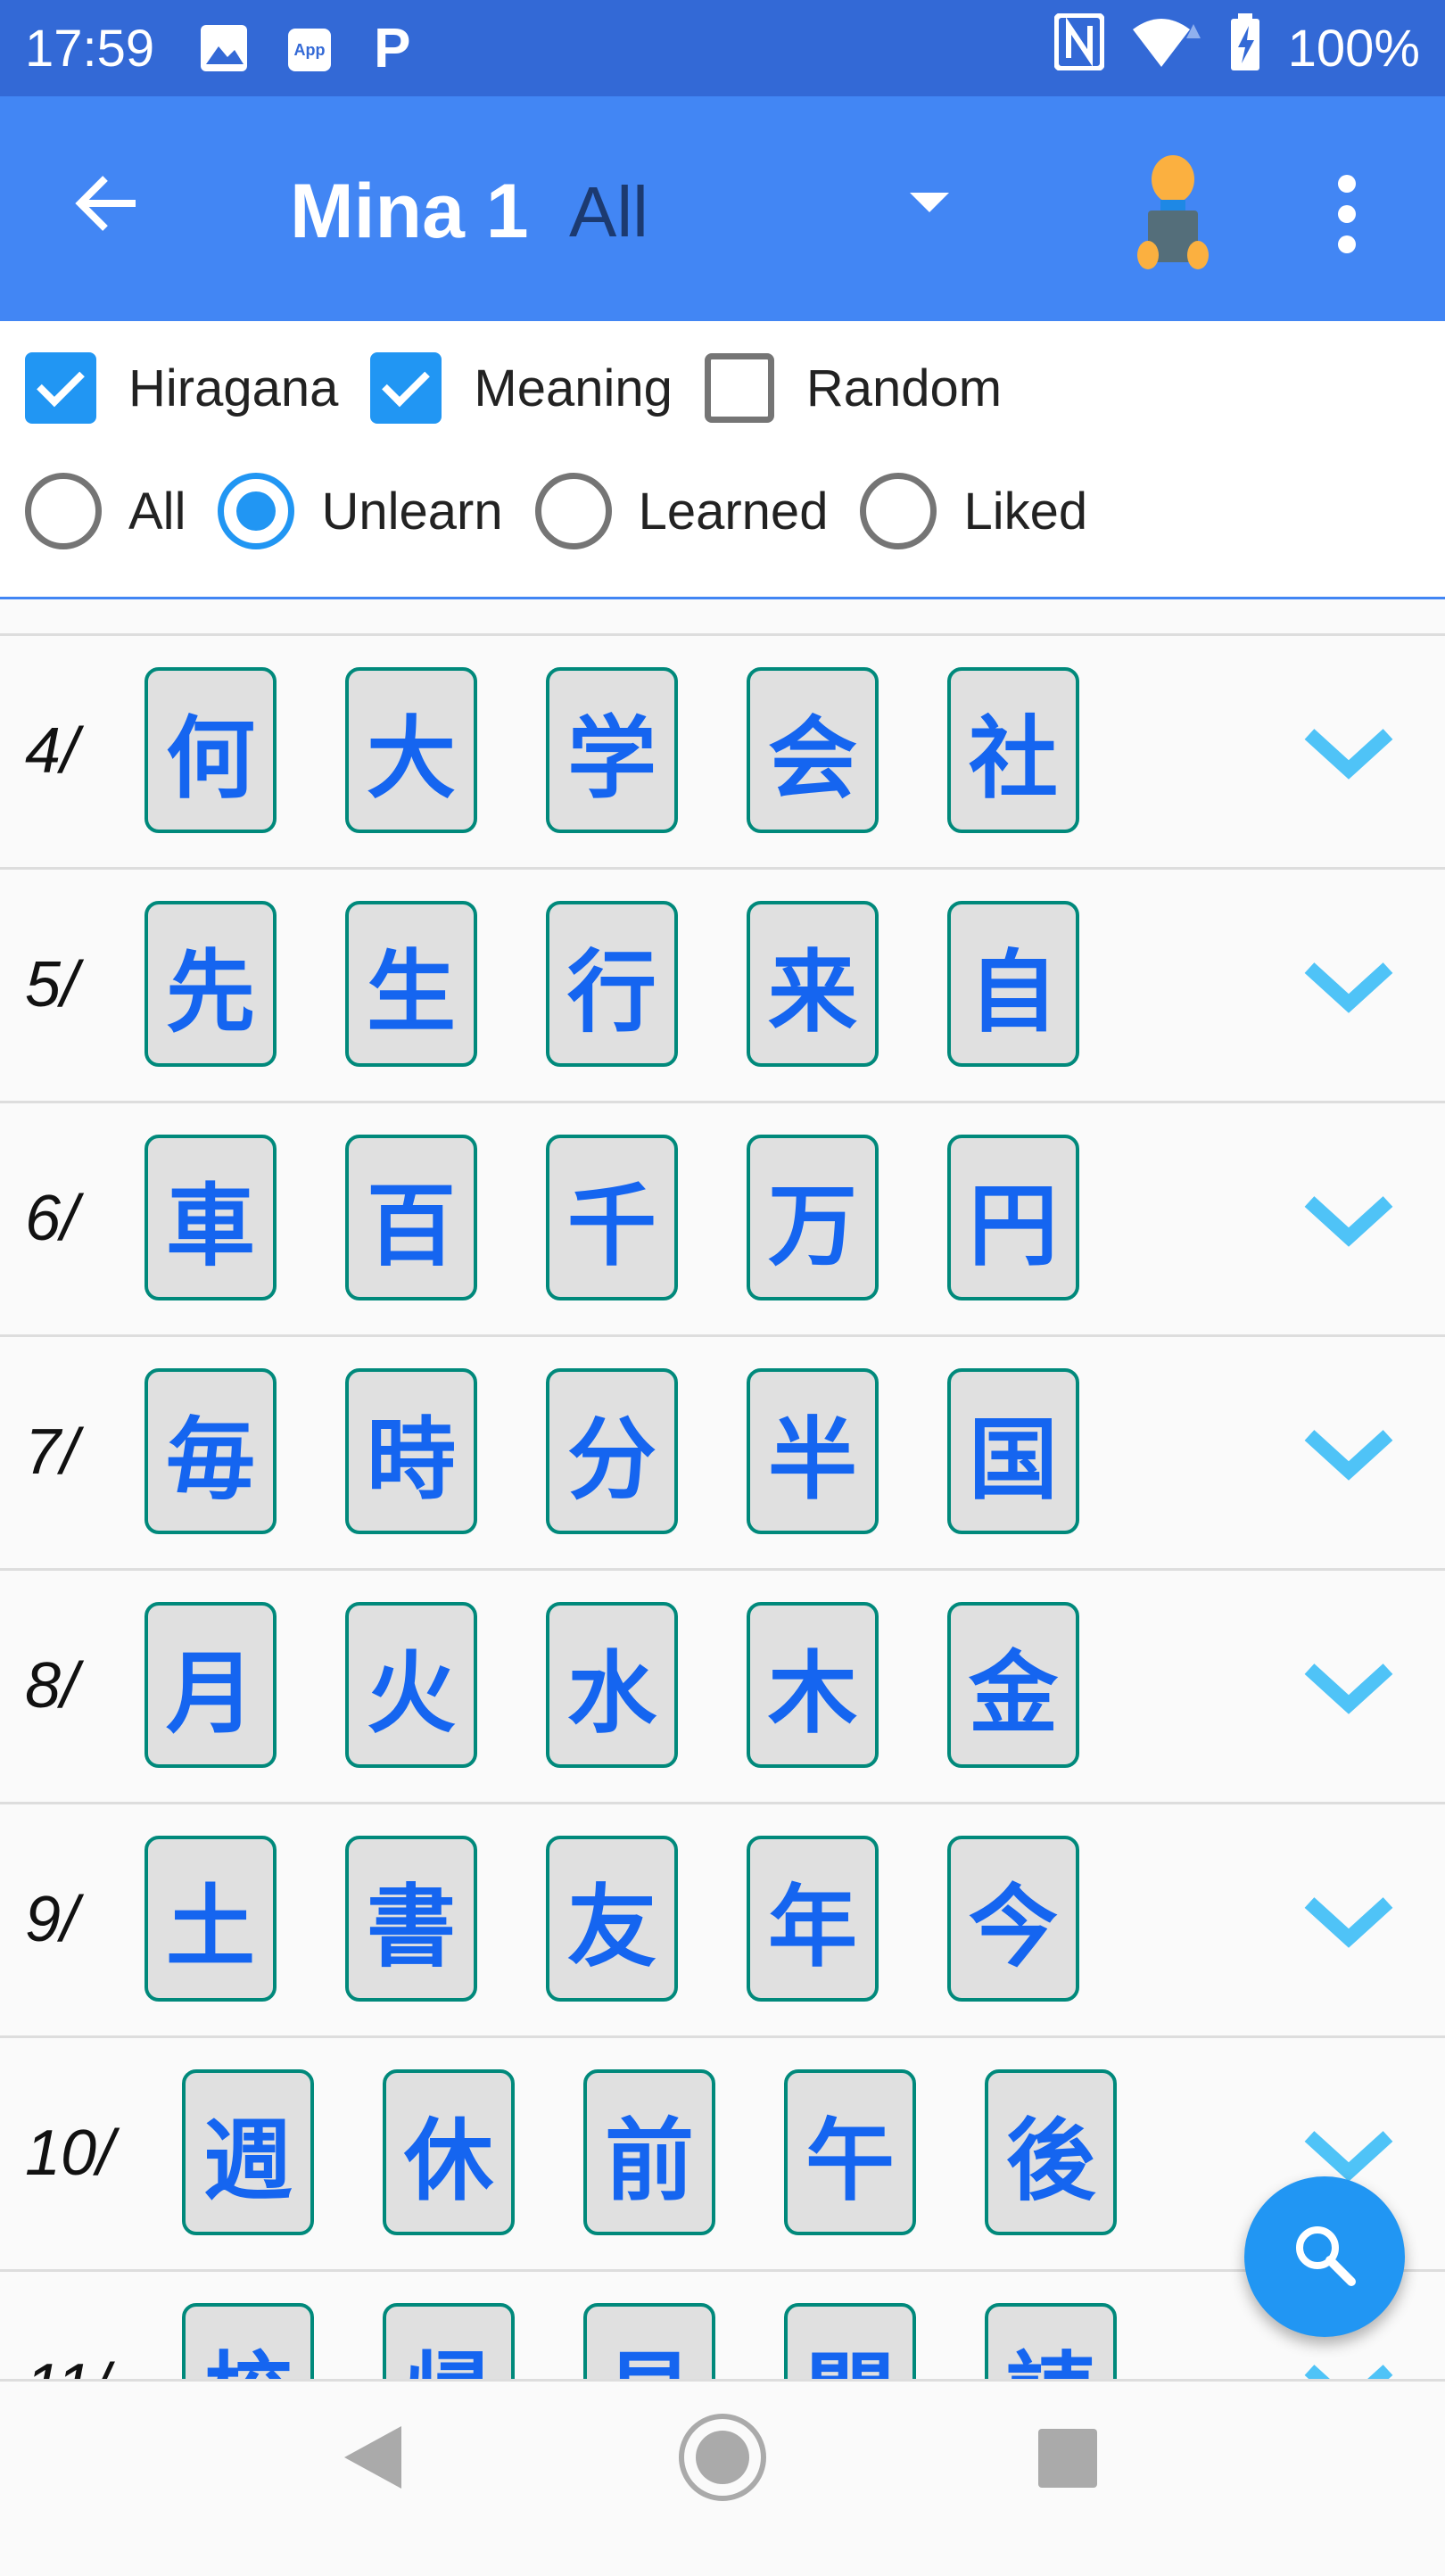 The width and height of the screenshot is (1445, 2576). Describe the element at coordinates (372, 2457) in the screenshot. I see `nav-back-icon` at that location.